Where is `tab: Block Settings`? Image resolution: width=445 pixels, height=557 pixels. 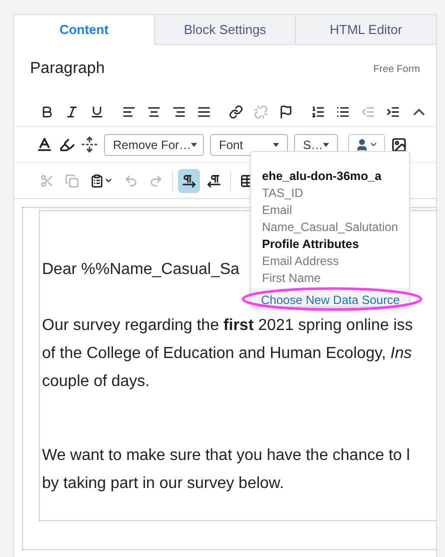
tab: Block Settings is located at coordinates (224, 30).